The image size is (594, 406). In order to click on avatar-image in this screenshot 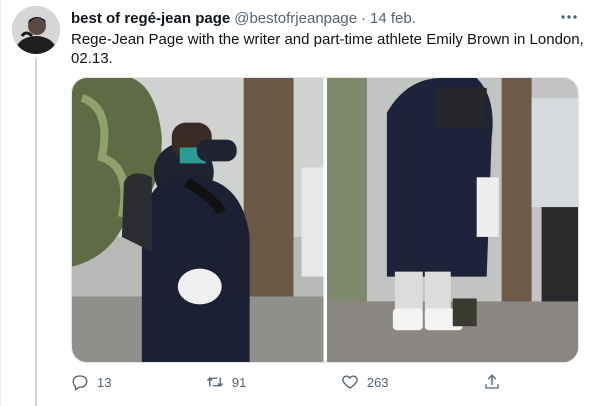, I will do `click(36, 30)`.